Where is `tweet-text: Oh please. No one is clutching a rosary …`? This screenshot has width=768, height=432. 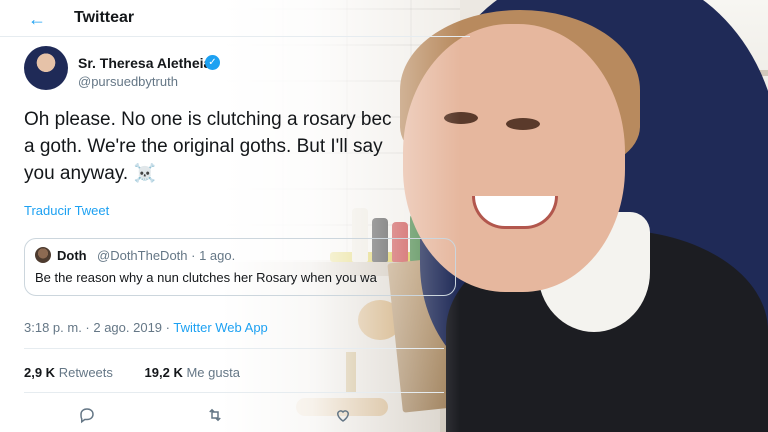
tweet-text: Oh please. No one is clutching a rosary … is located at coordinates (254, 146).